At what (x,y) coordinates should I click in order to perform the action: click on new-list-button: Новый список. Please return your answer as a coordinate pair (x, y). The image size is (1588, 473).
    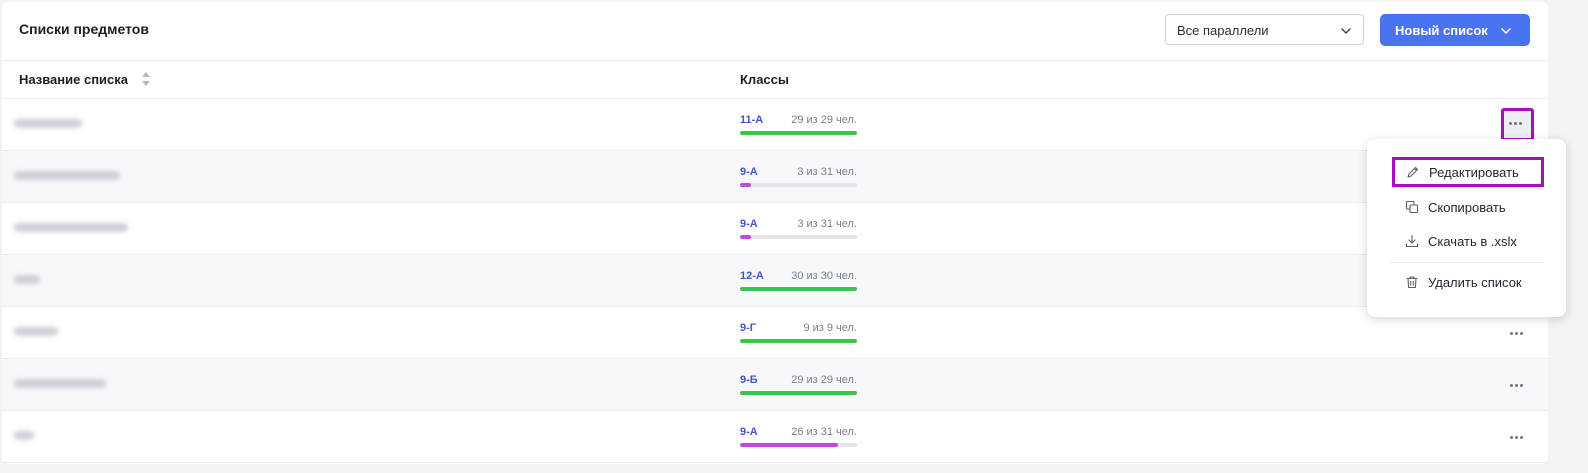
    Looking at the image, I should click on (1455, 30).